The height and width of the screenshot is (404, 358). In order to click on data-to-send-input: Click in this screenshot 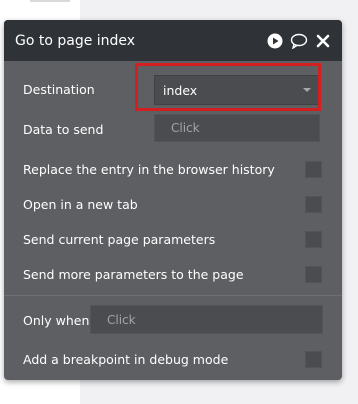, I will do `click(237, 128)`.